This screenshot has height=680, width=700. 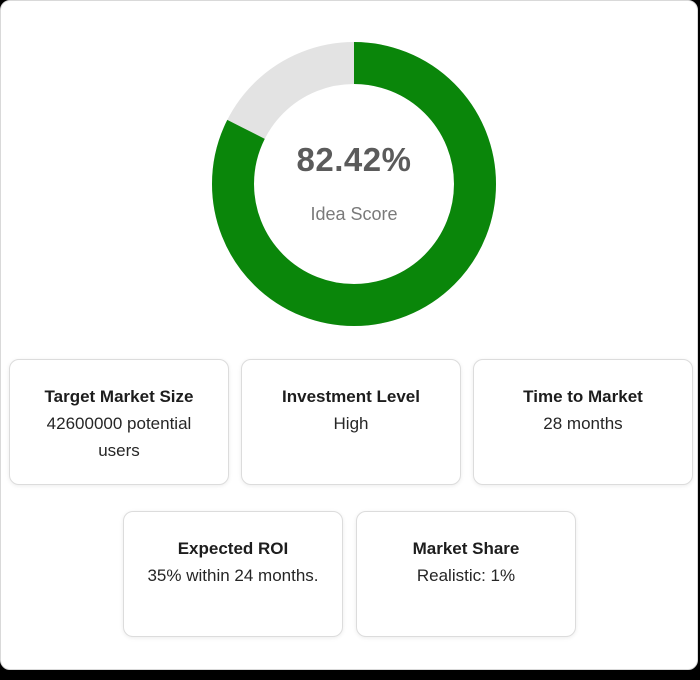 What do you see at coordinates (233, 548) in the screenshot?
I see `metric-title: Expected ROI` at bounding box center [233, 548].